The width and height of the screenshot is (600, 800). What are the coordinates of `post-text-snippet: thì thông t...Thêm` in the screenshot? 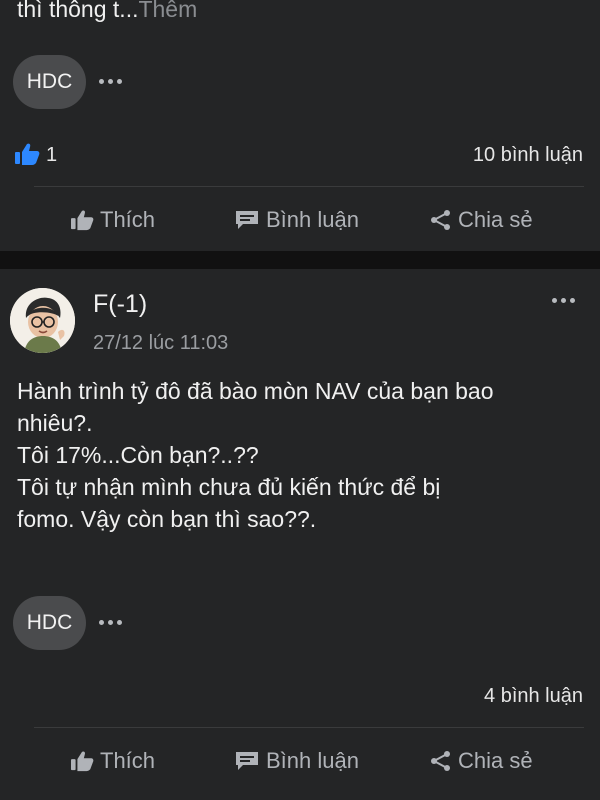 It's located at (107, 11).